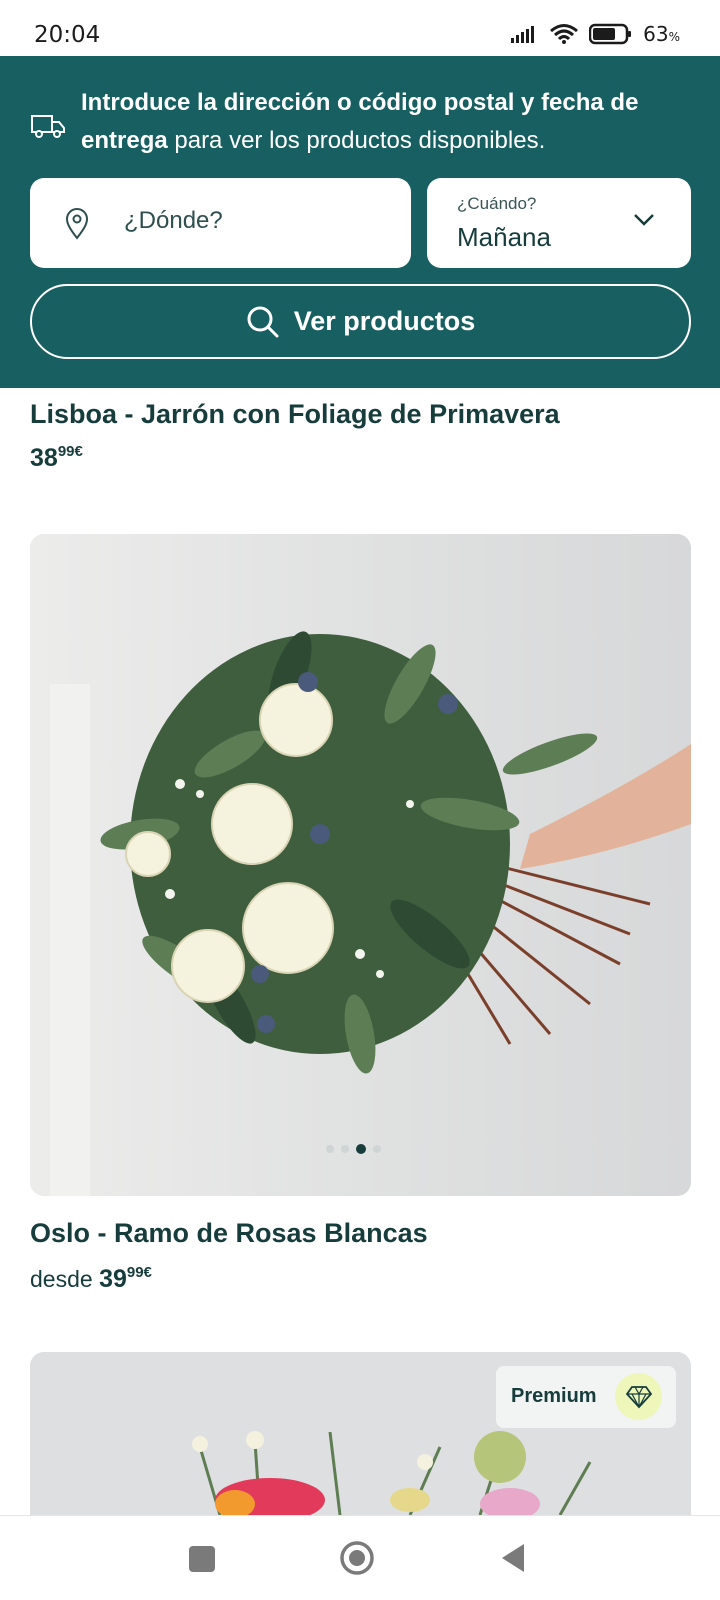  I want to click on product-price: 3899€, so click(56, 457).